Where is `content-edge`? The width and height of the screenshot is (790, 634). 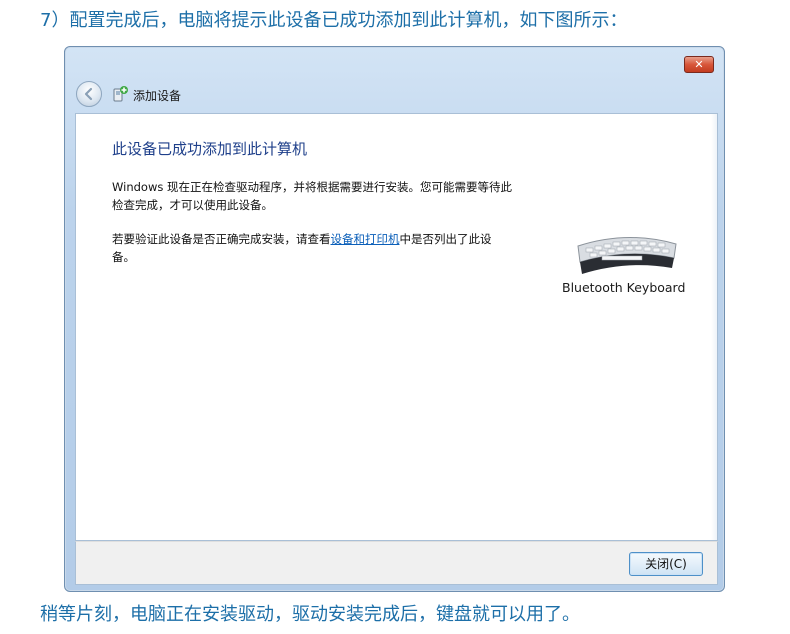
content-edge is located at coordinates (714, 327).